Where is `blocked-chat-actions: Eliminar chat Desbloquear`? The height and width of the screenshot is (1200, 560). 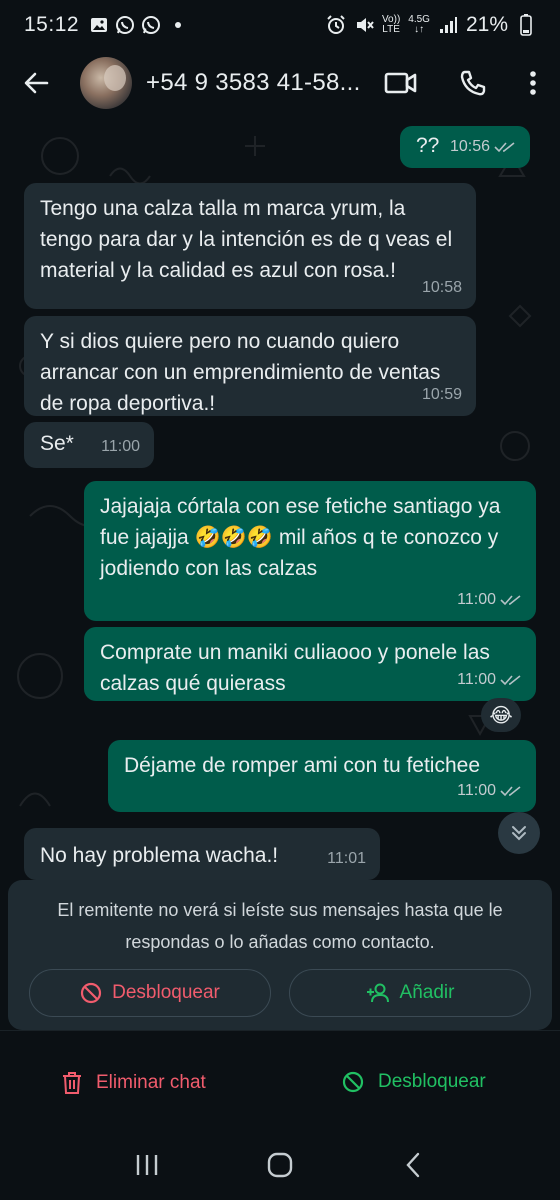 blocked-chat-actions: Eliminar chat Desbloquear is located at coordinates (280, 1080).